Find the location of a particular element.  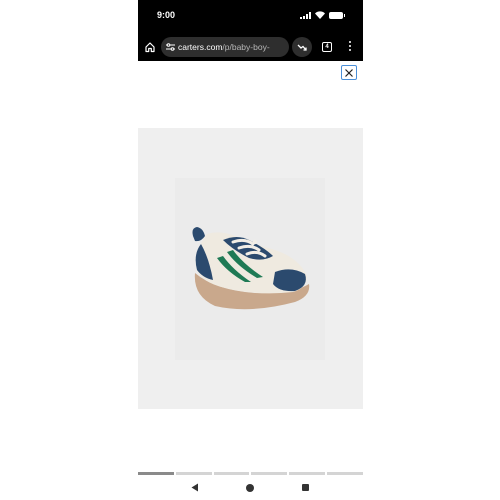

image-carousel-indicator is located at coordinates (250, 473).